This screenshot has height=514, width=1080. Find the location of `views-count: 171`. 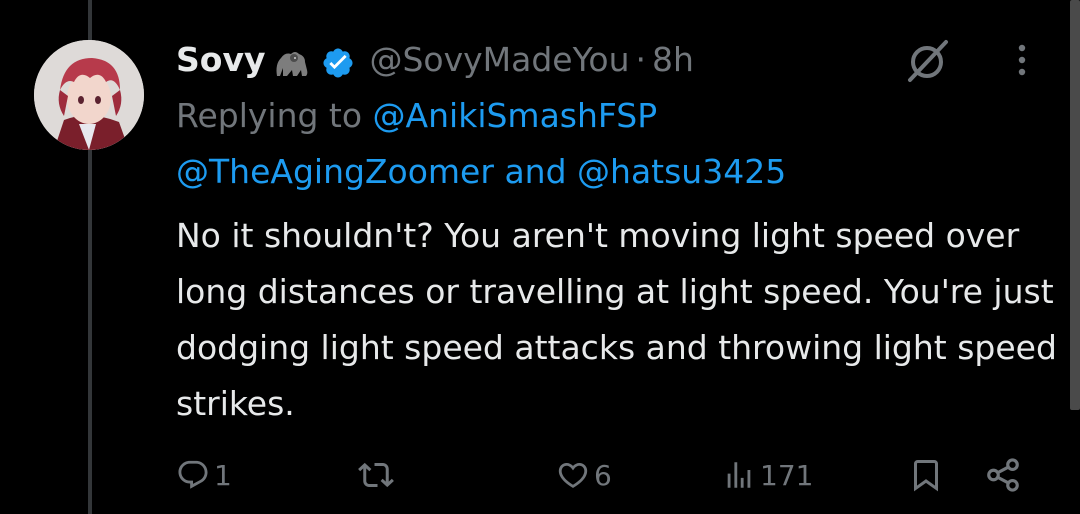

views-count: 171 is located at coordinates (787, 475).